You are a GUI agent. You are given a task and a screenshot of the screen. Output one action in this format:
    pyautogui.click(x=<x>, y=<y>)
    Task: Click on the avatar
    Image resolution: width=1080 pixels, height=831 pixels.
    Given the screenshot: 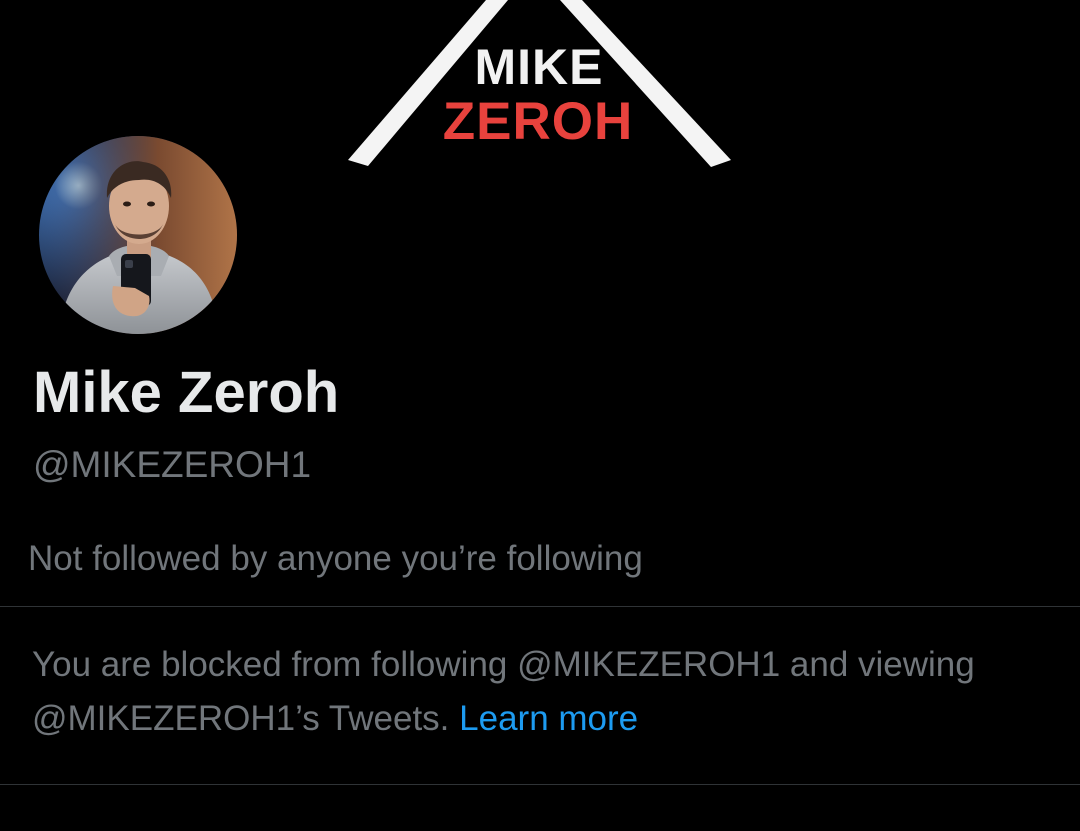 What is the action you would take?
    pyautogui.click(x=138, y=235)
    